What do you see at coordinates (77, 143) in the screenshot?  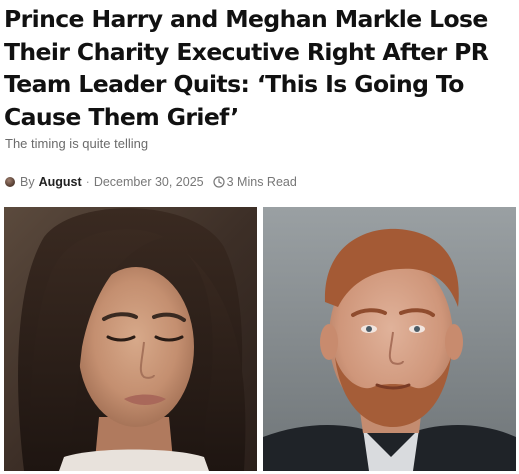 I see `article-subtitle: The timing is quite telling` at bounding box center [77, 143].